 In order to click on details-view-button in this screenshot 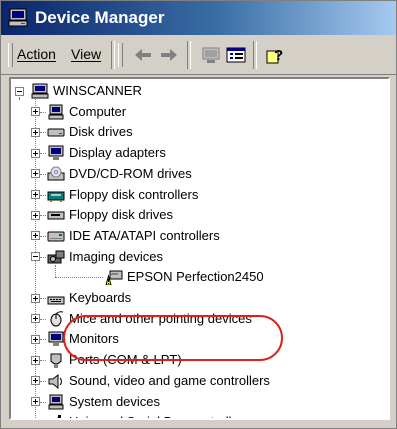, I will do `click(236, 55)`.